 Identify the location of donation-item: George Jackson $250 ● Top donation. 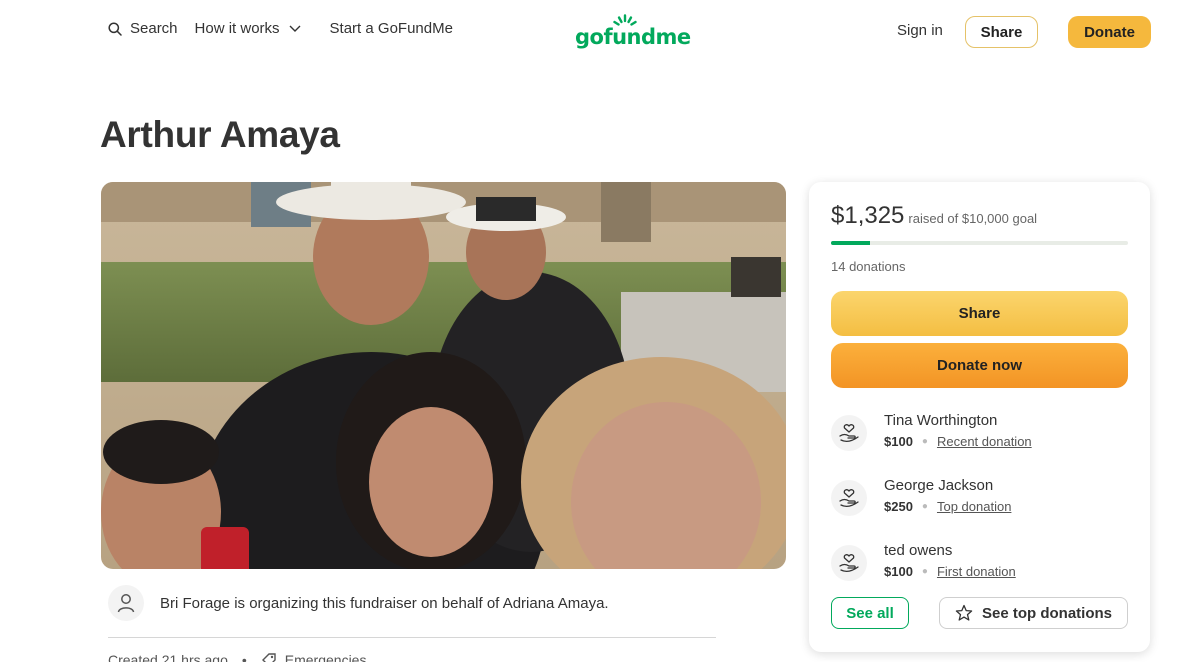
(979, 499).